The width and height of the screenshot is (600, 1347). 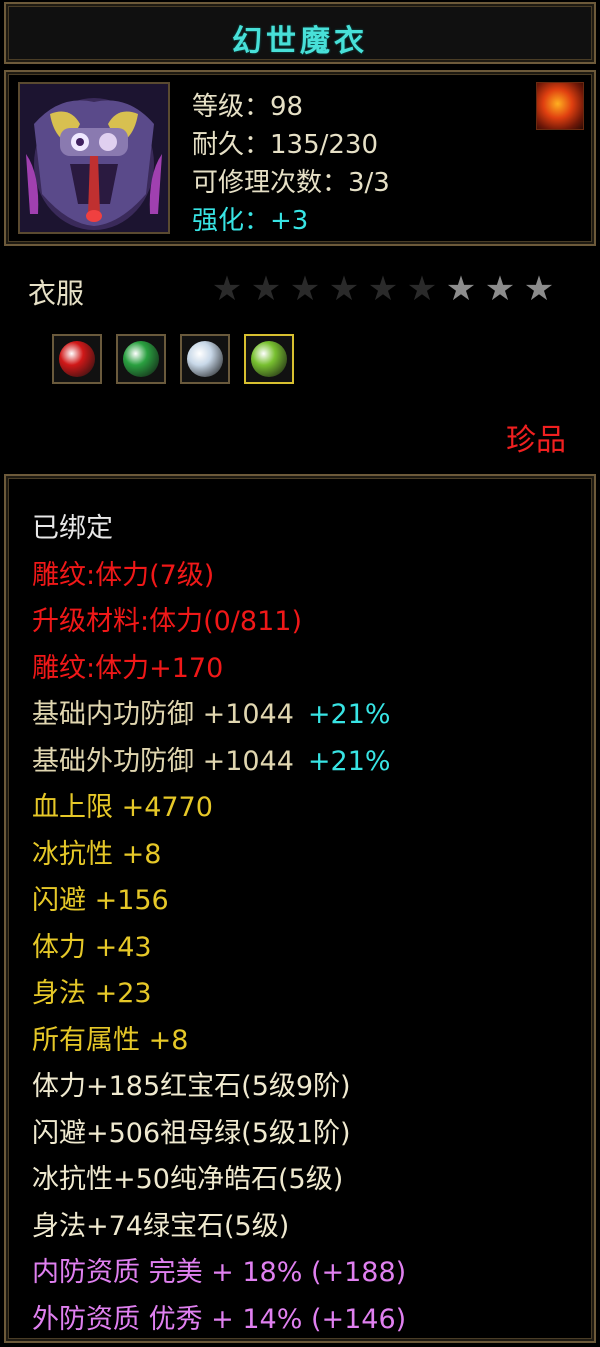 What do you see at coordinates (219, 901) in the screenshot?
I see `attribute-line: 闪避 +156` at bounding box center [219, 901].